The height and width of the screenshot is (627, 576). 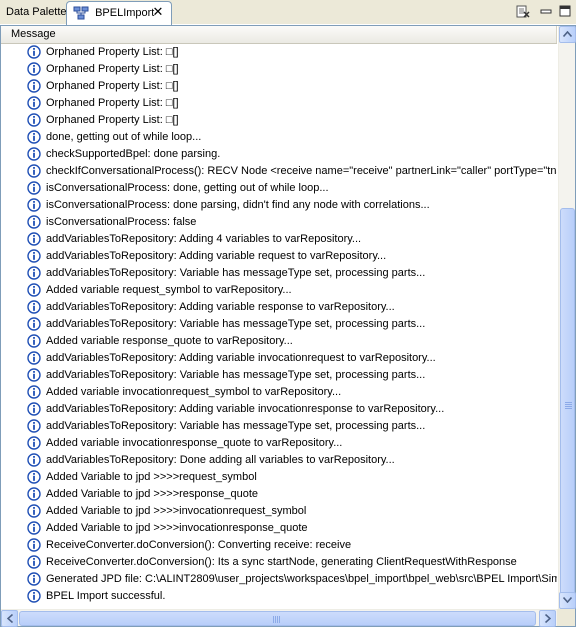 I want to click on list-item: checkSupportedBpel: done parsing., so click(x=279, y=154).